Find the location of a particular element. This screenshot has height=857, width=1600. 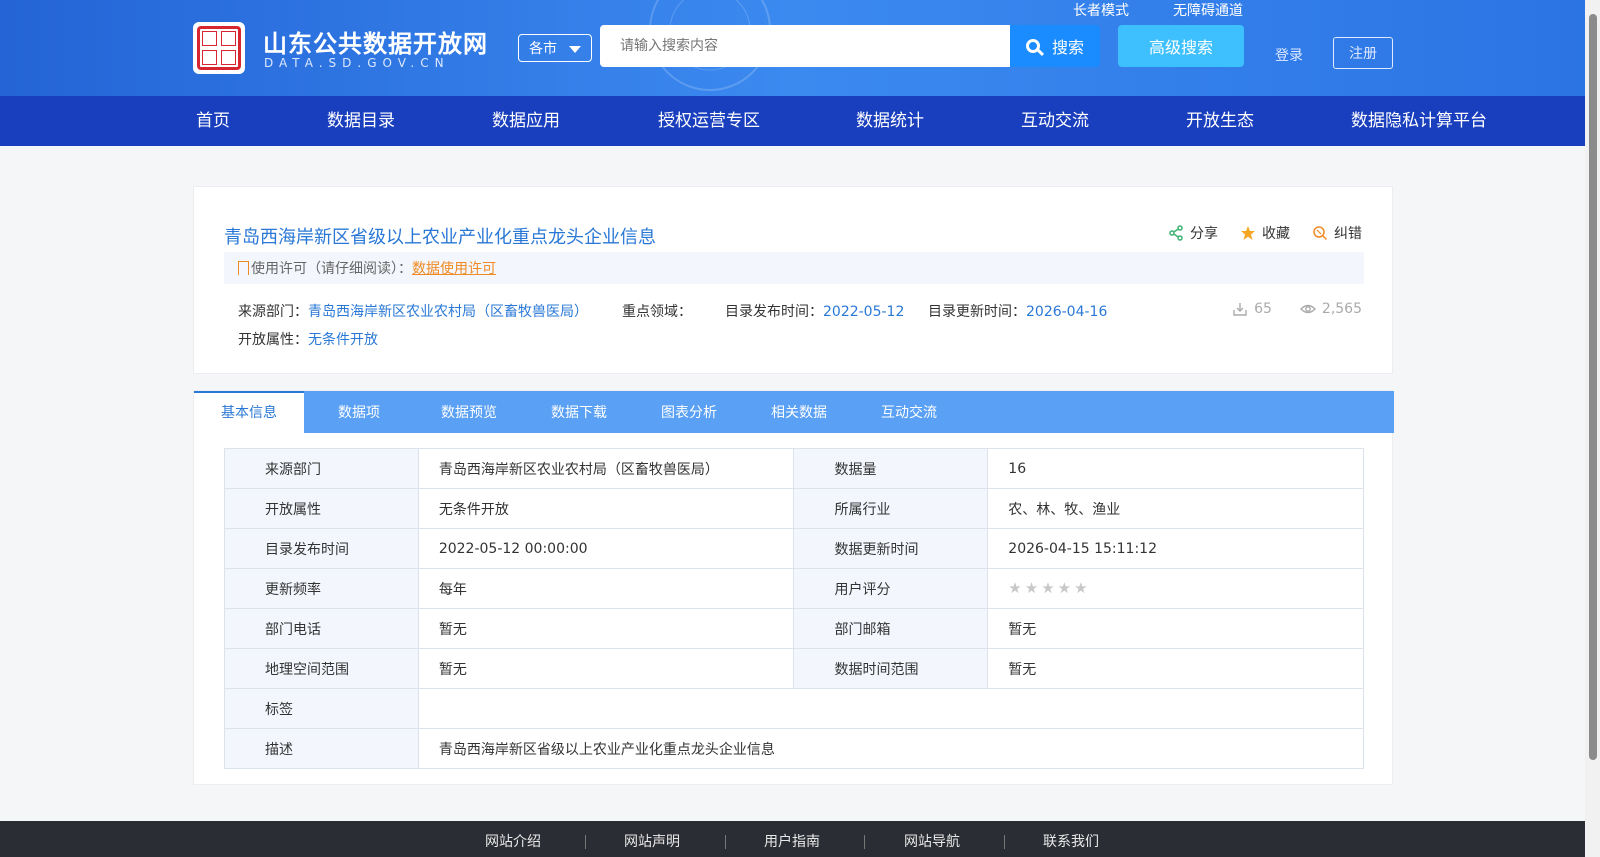

star-icon is located at coordinates (1248, 233).